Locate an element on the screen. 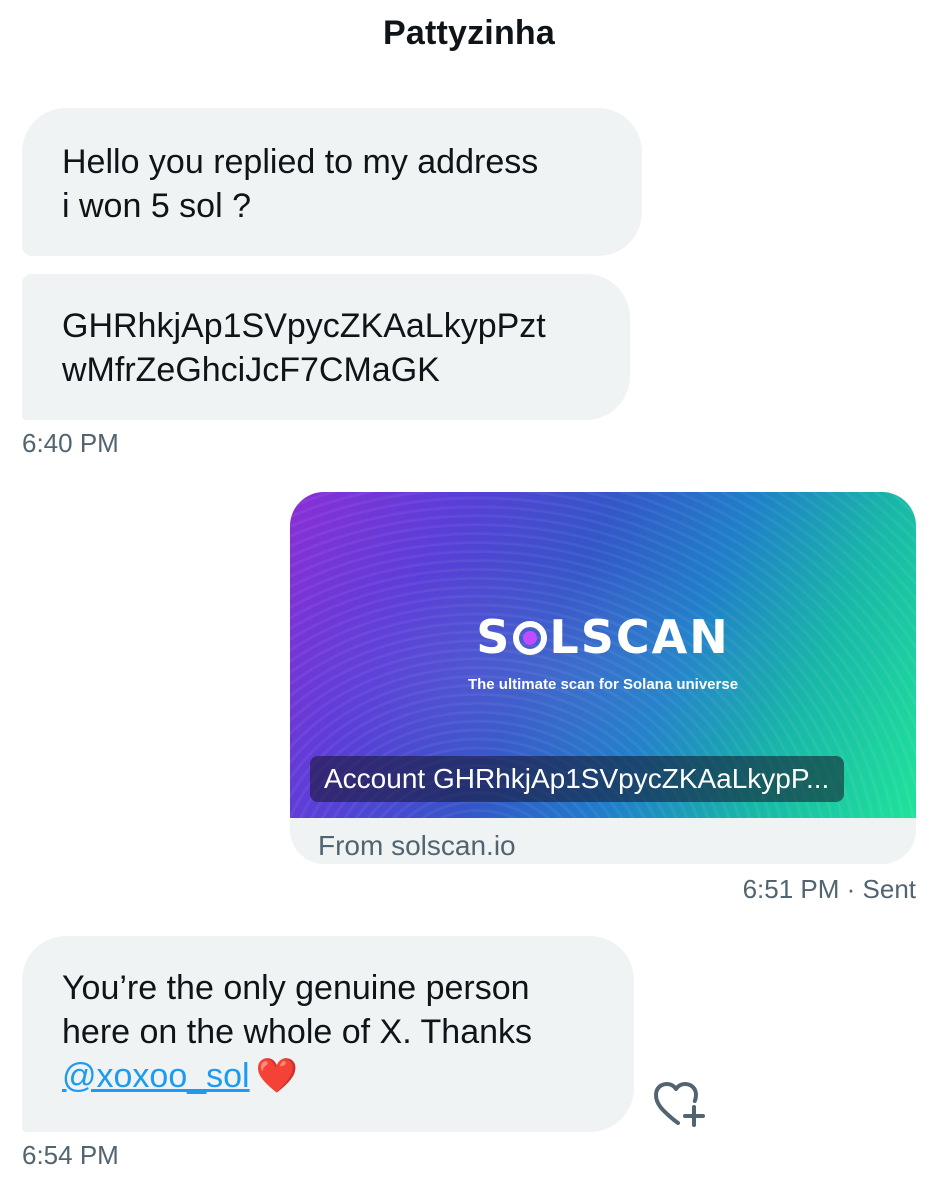 The height and width of the screenshot is (1200, 938). logo-o-icon is located at coordinates (530, 638).